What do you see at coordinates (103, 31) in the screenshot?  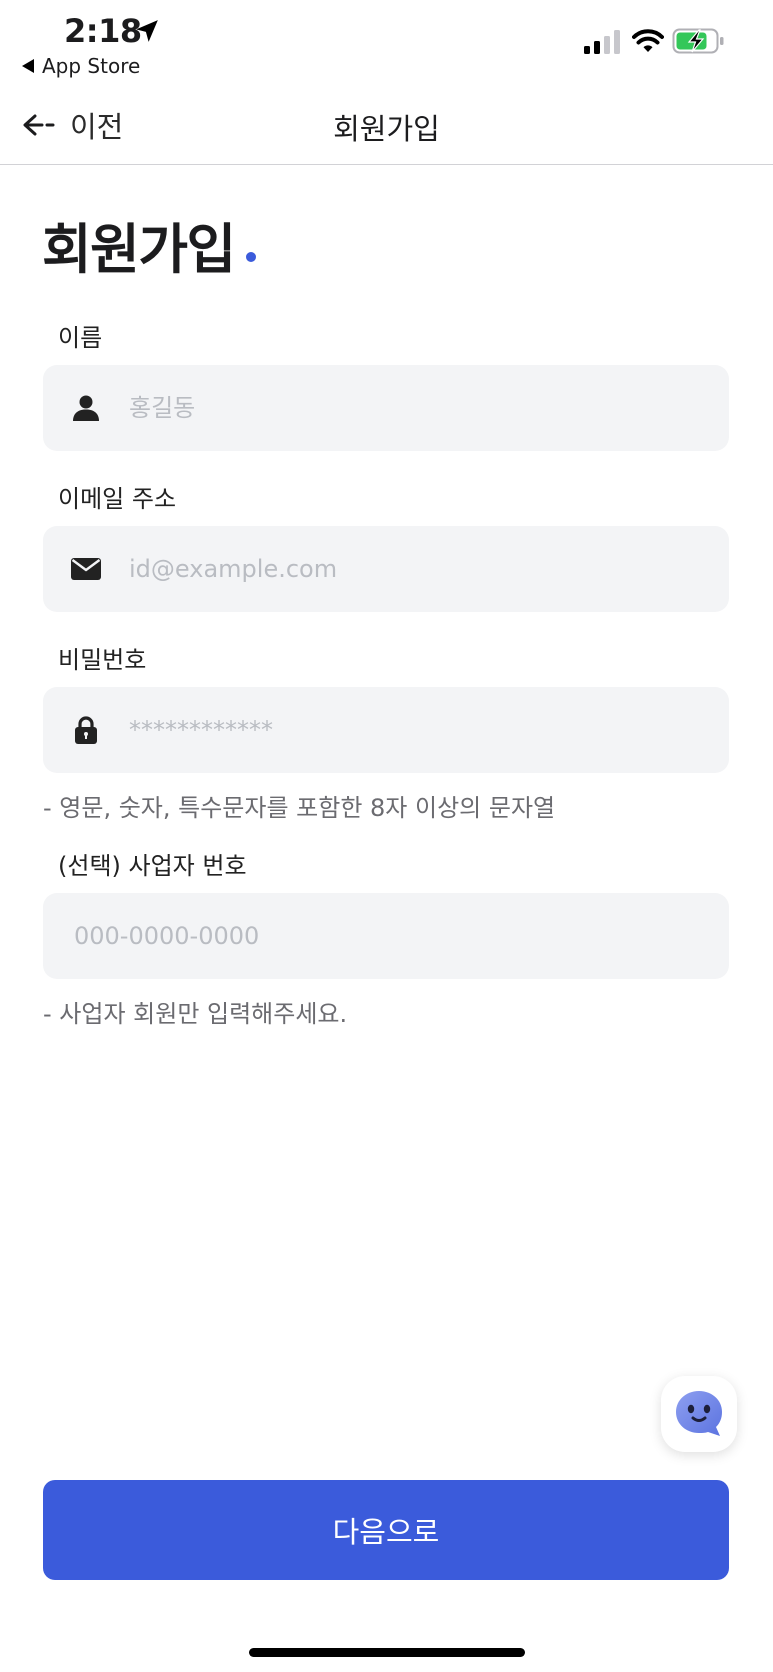 I see `status-time: 2:18` at bounding box center [103, 31].